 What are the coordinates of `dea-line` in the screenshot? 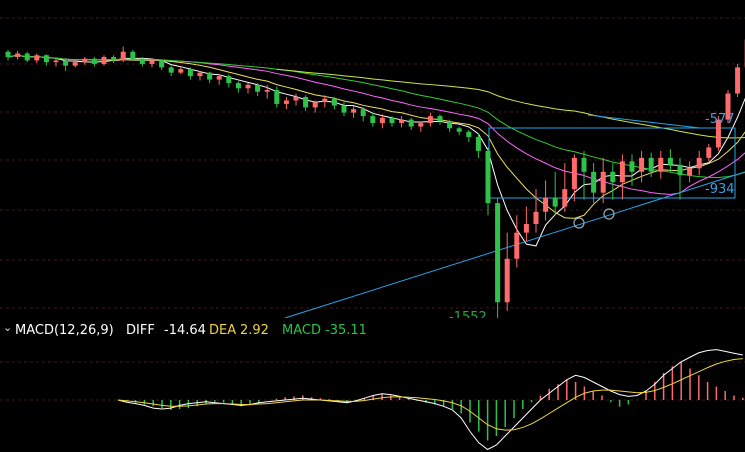 It's located at (430, 394).